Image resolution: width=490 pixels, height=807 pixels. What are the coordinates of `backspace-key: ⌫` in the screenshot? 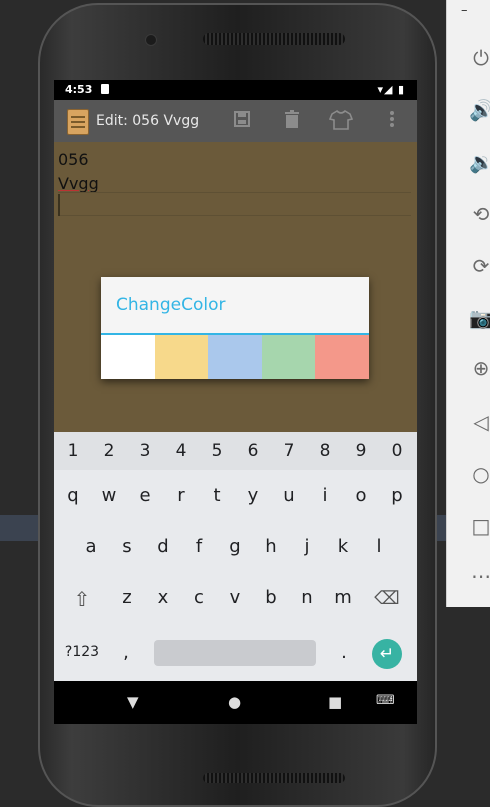 It's located at (387, 598).